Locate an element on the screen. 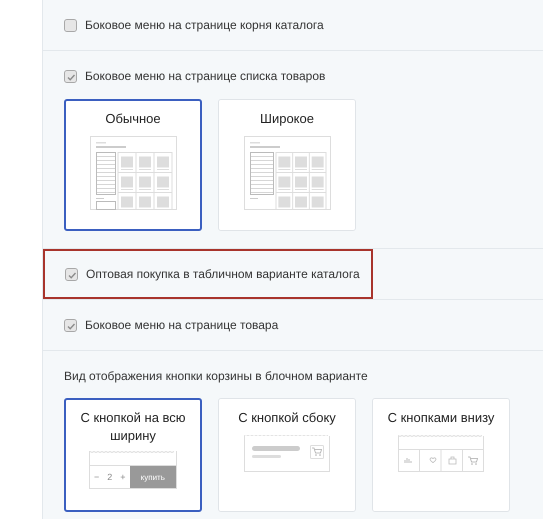 The height and width of the screenshot is (528, 543). checkbox-label: Боковое меню на странице корня каталога is located at coordinates (204, 25).